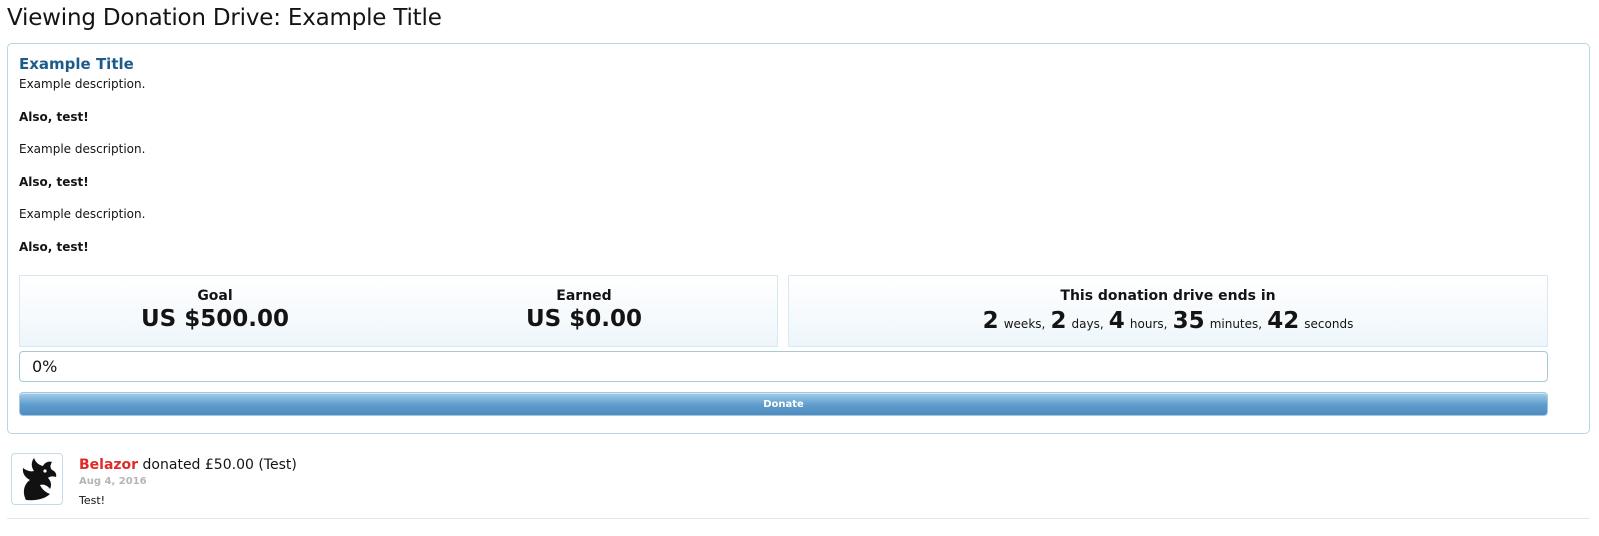 The width and height of the screenshot is (1599, 536). Describe the element at coordinates (92, 500) in the screenshot. I see `donation-message: Test!` at that location.